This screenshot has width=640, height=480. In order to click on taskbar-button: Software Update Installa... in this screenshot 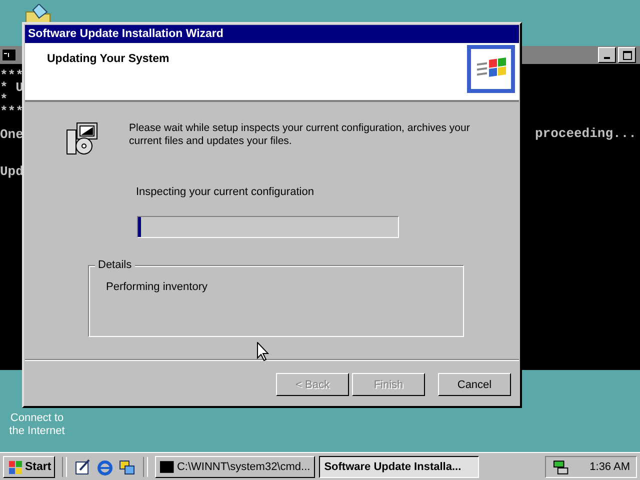, I will do `click(399, 467)`.